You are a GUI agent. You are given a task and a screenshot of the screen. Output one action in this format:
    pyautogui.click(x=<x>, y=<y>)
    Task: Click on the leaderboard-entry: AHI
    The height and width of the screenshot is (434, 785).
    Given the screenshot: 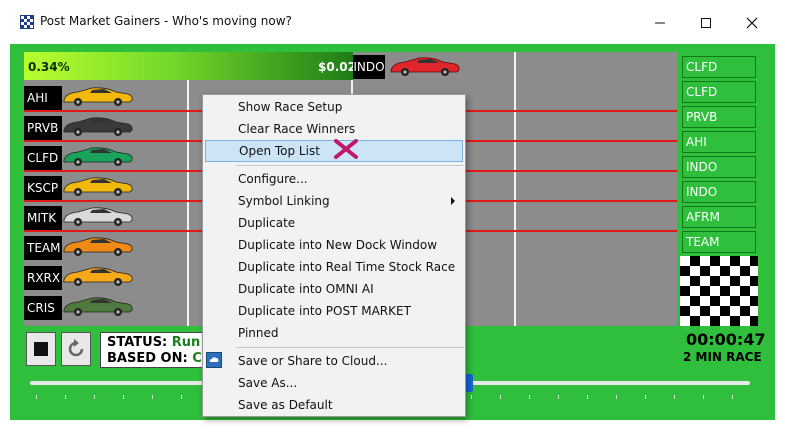 What is the action you would take?
    pyautogui.click(x=719, y=142)
    